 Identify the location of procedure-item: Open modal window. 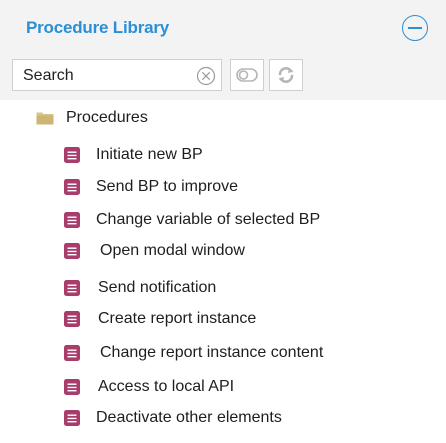
(154, 251).